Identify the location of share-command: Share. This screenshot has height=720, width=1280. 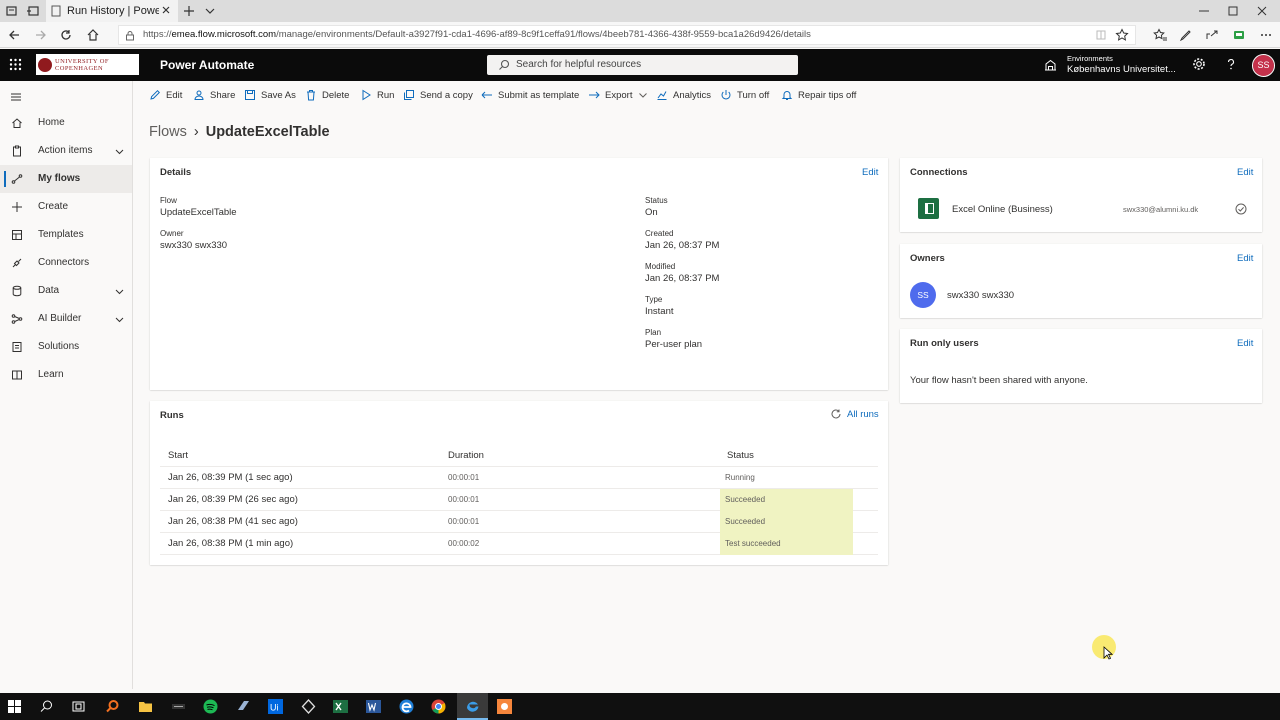
(214, 95).